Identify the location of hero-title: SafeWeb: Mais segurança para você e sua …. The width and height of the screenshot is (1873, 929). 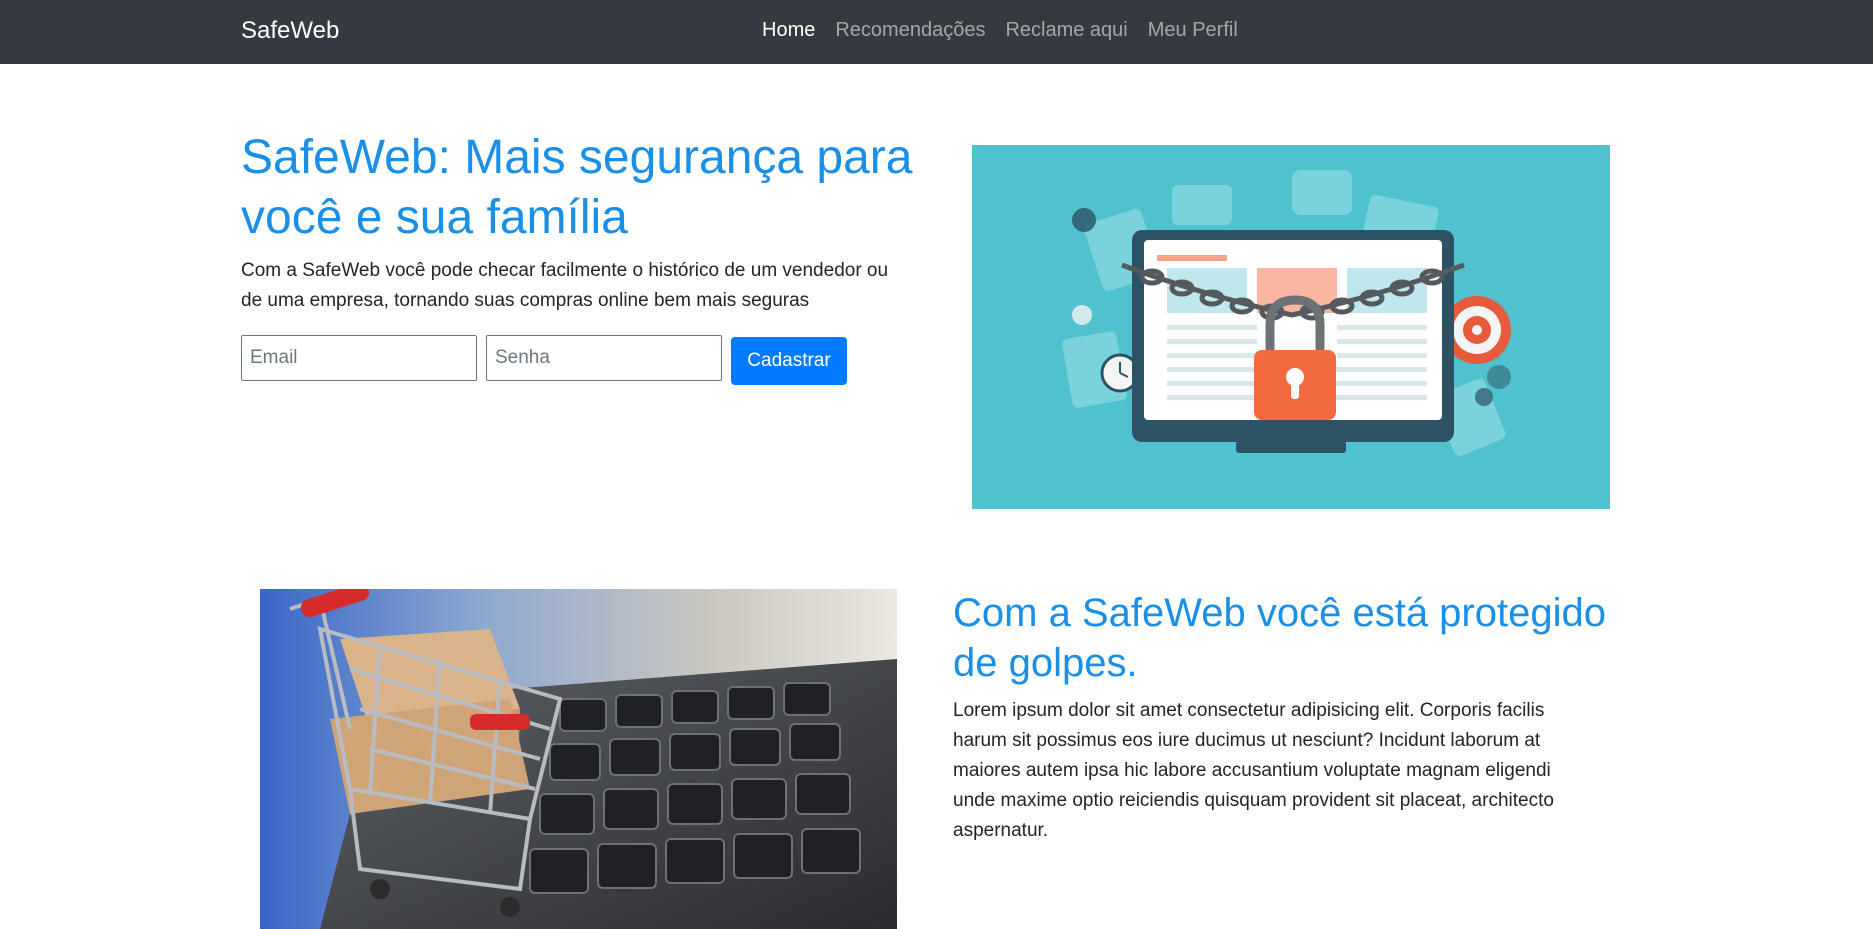
(577, 187).